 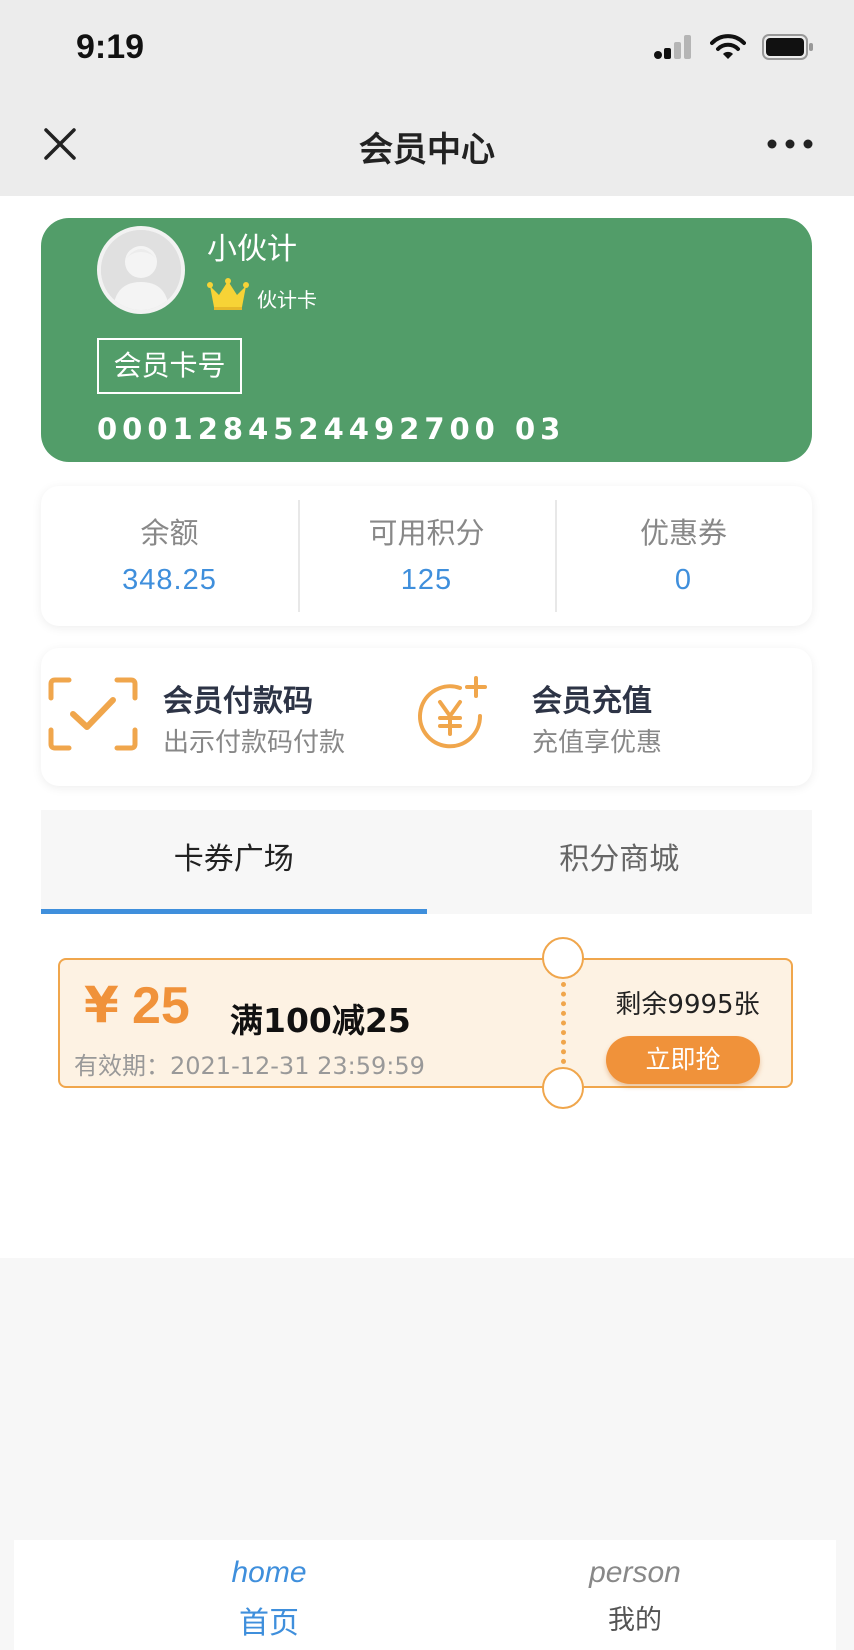 I want to click on payment-code-button: 会员付款码 出示付款码付款, so click(x=233, y=717).